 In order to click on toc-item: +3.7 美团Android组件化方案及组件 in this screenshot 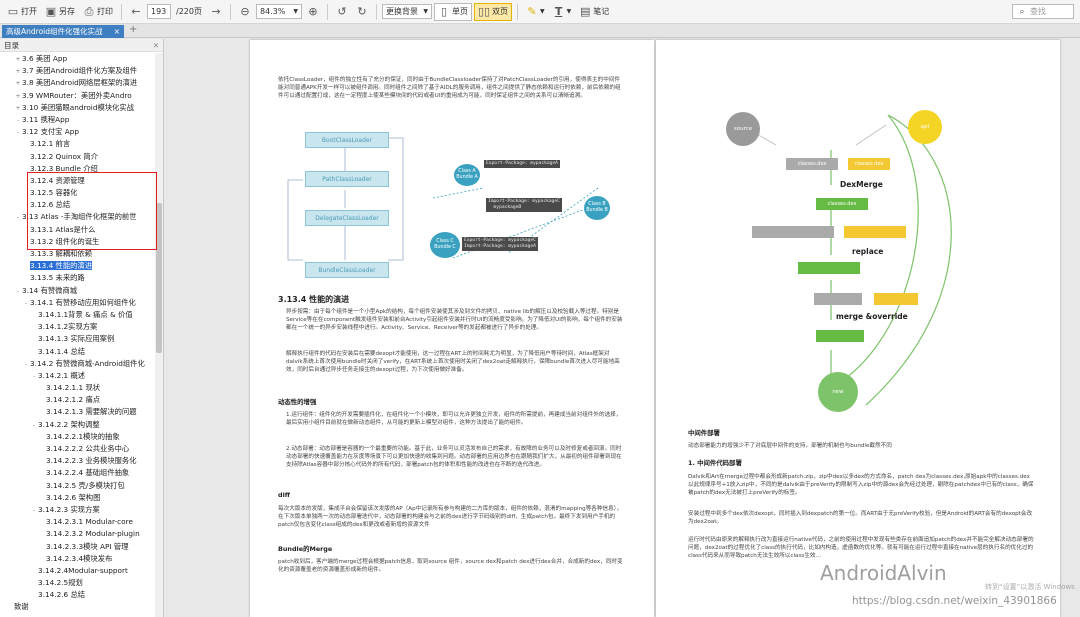, I will do `click(77, 71)`.